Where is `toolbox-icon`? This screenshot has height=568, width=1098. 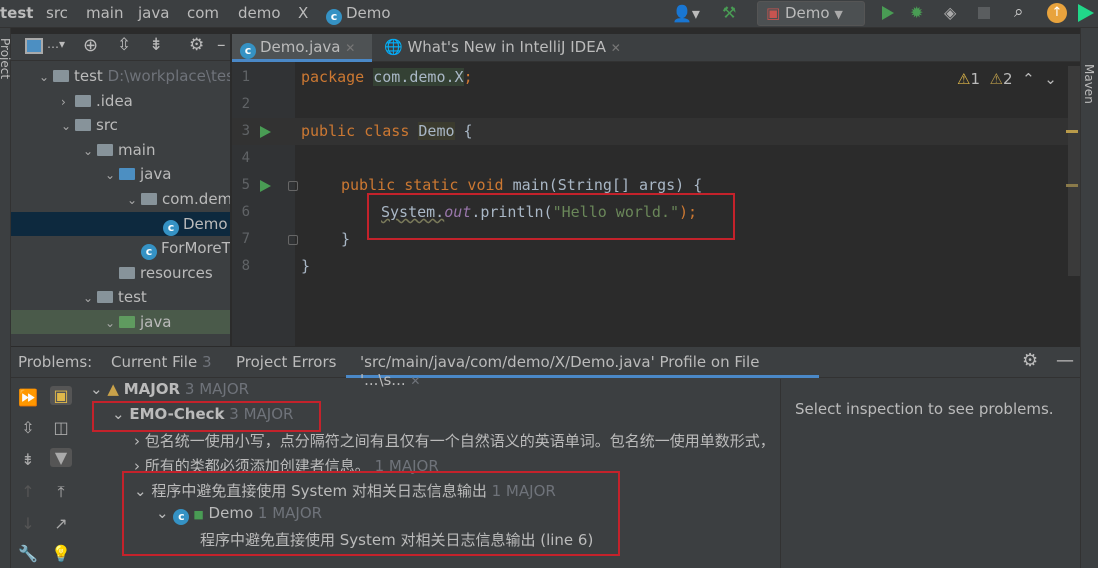 toolbox-icon is located at coordinates (1086, 13).